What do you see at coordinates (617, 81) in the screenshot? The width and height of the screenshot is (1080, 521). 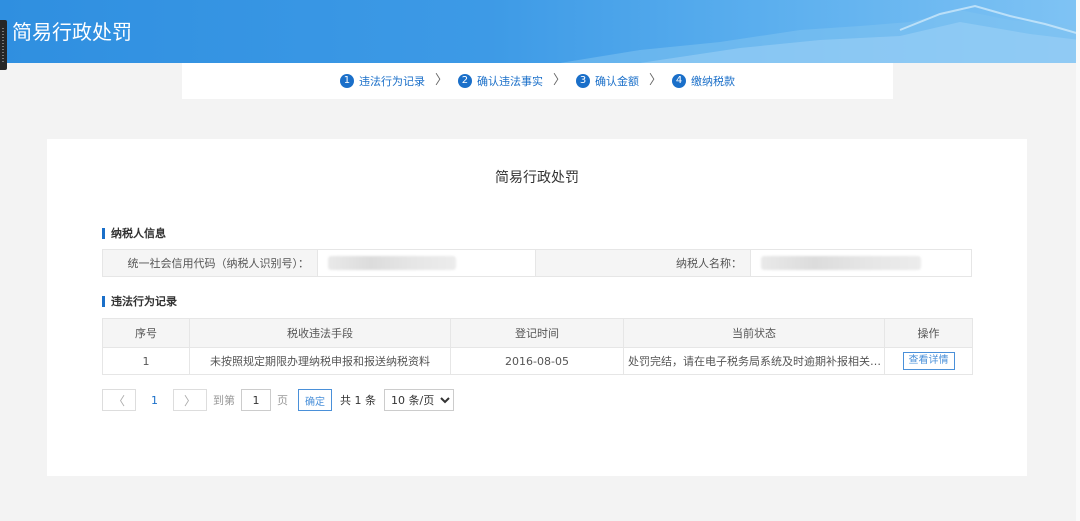 I see `step-label: 确认金额` at bounding box center [617, 81].